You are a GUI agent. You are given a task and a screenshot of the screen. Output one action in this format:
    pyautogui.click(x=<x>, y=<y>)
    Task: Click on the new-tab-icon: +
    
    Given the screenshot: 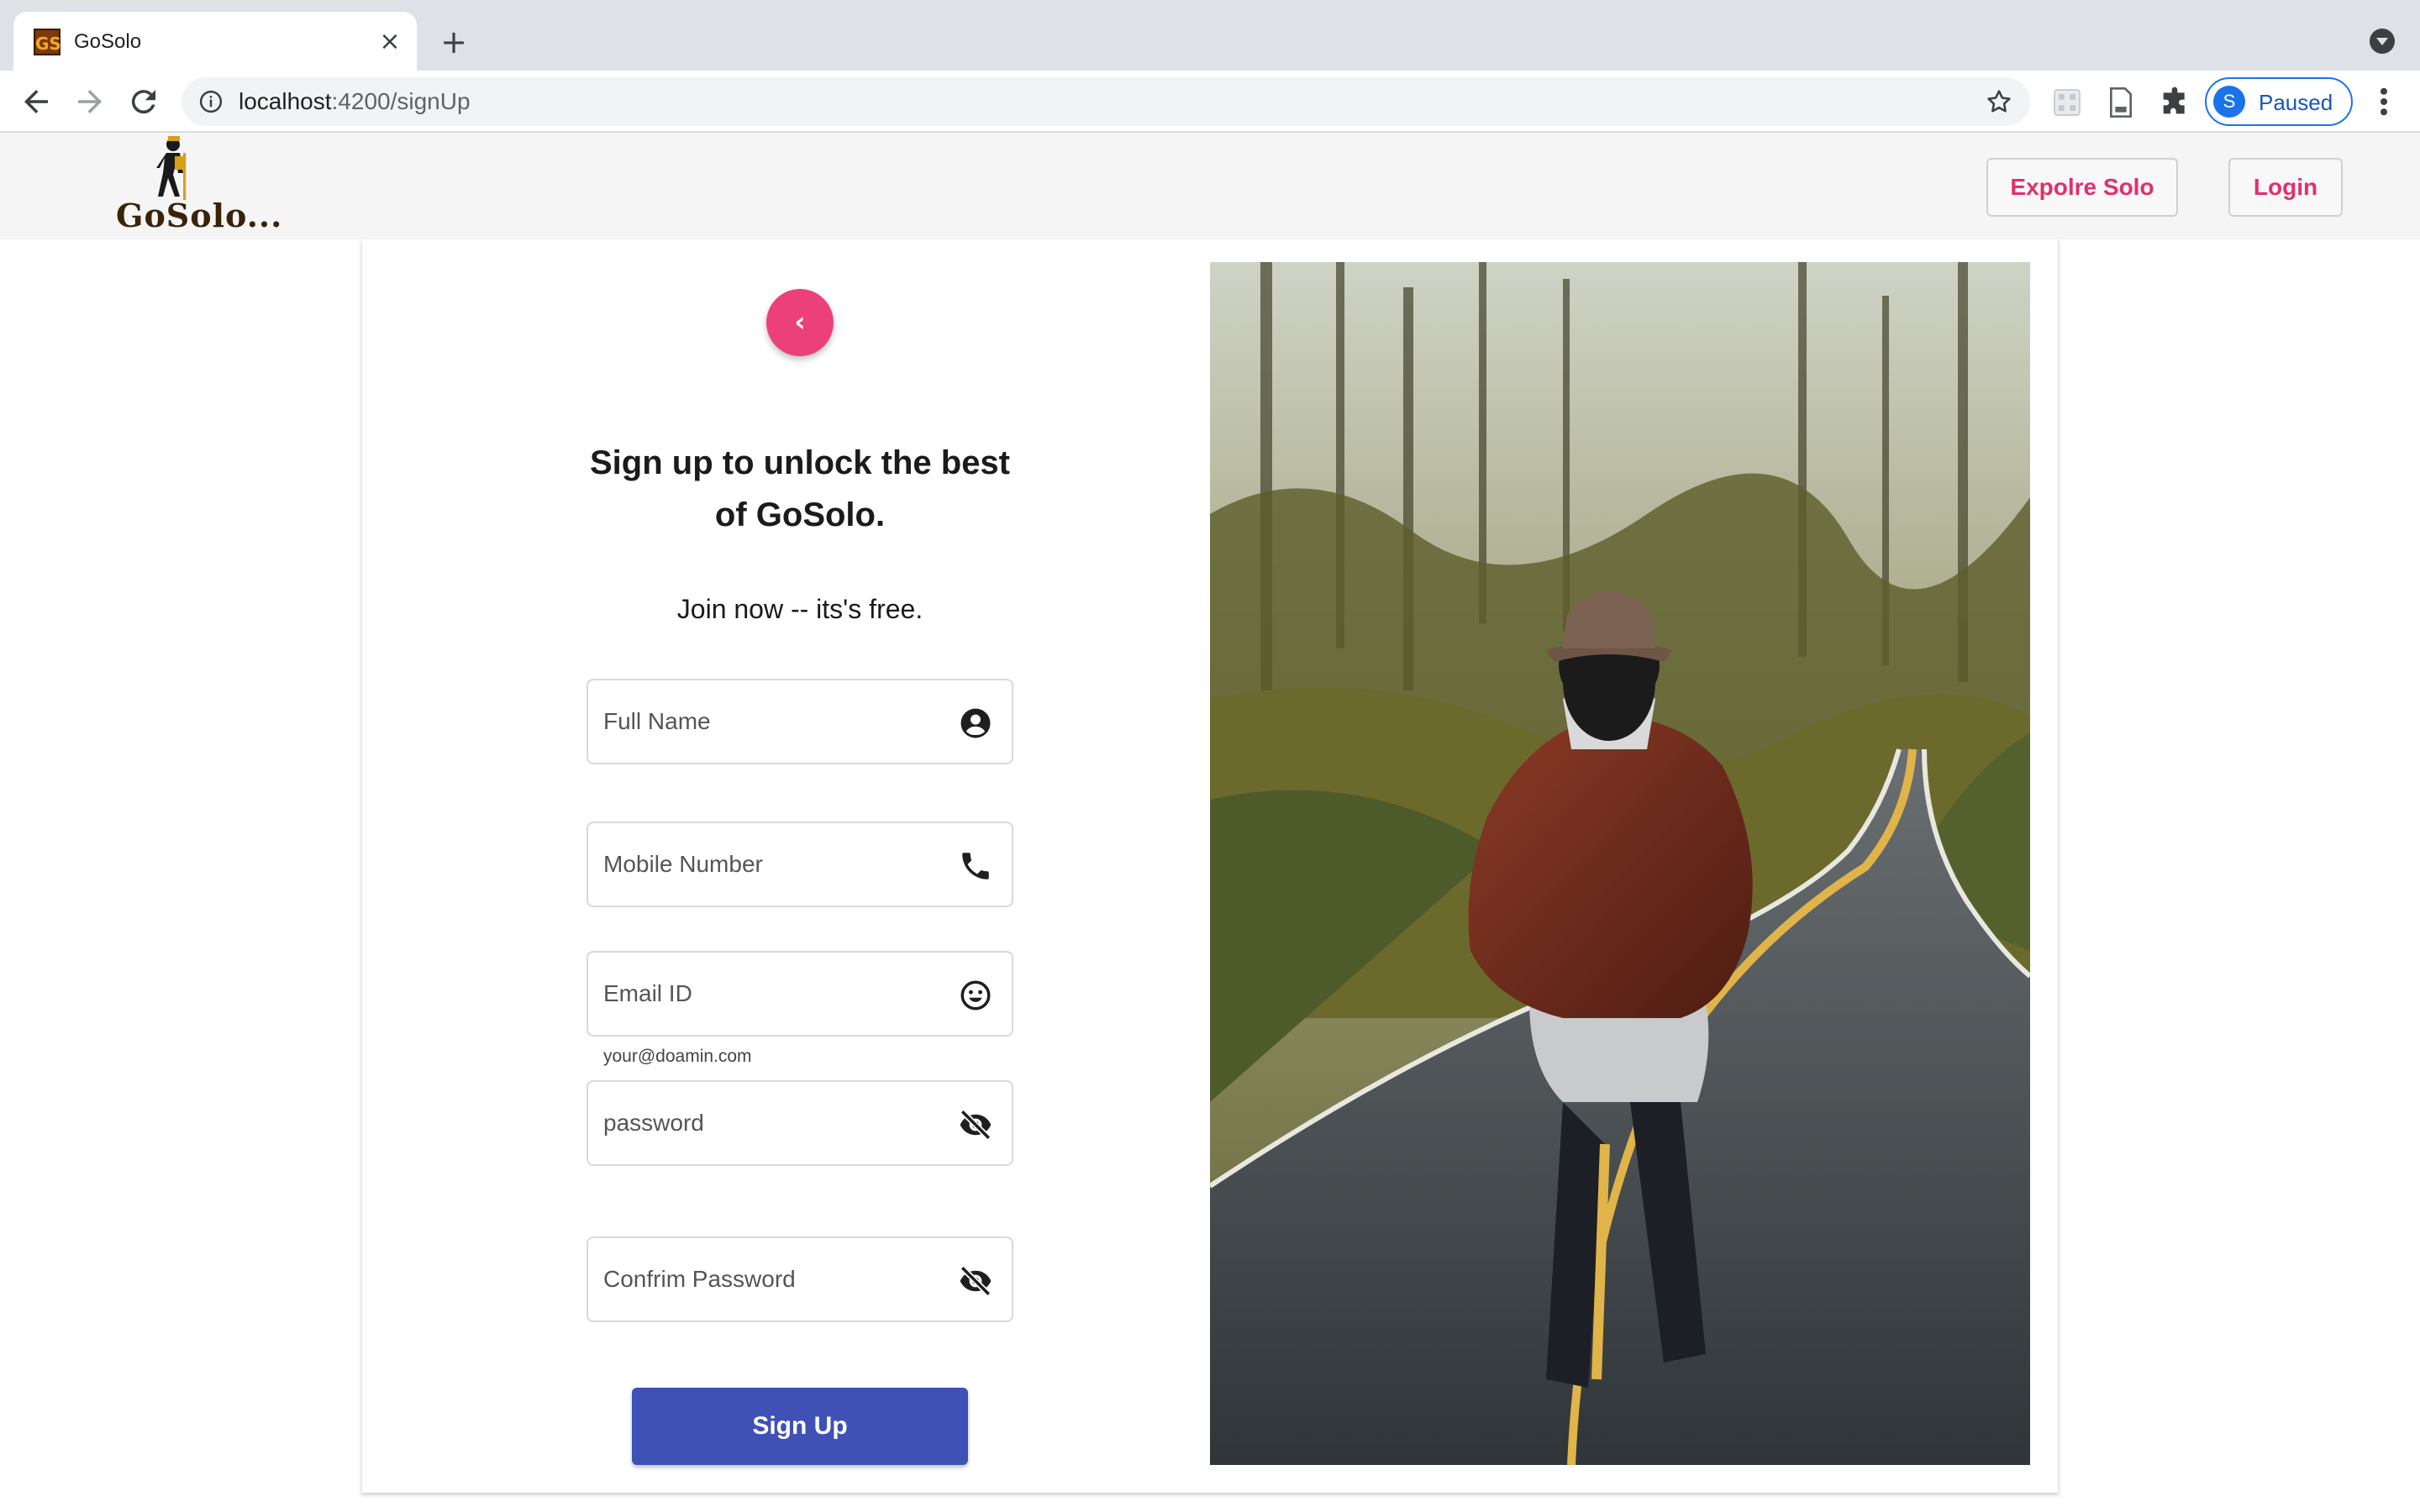 What is the action you would take?
    pyautogui.click(x=454, y=42)
    